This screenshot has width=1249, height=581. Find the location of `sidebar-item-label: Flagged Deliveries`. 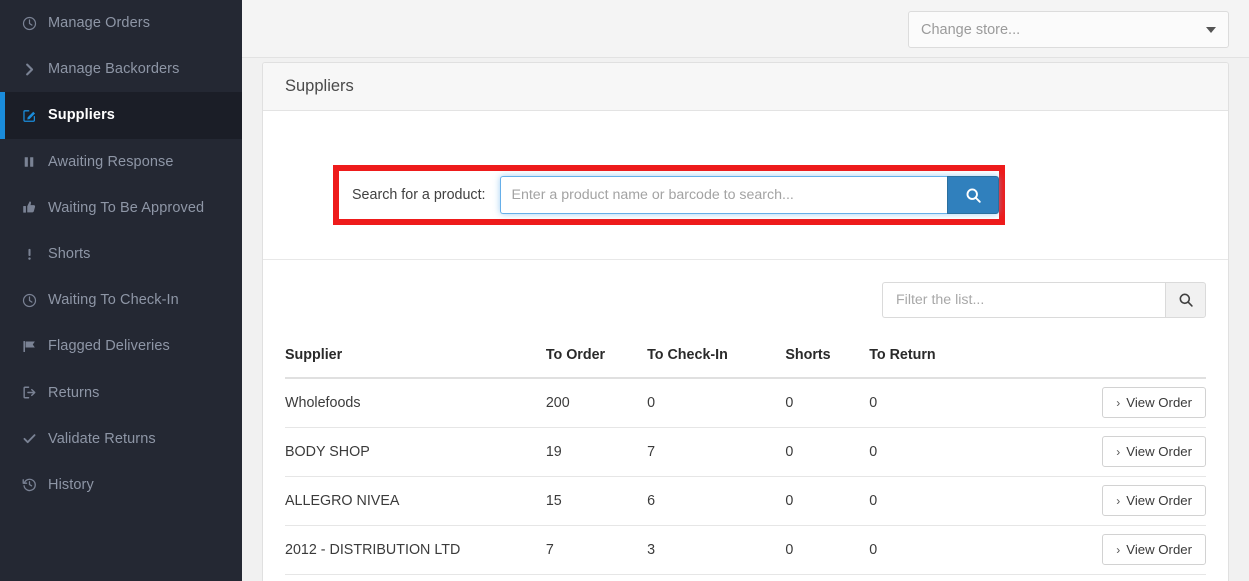

sidebar-item-label: Flagged Deliveries is located at coordinates (109, 346).